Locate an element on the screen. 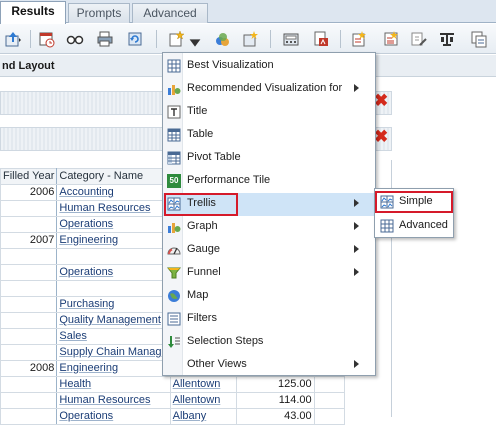 This screenshot has width=496, height=425. simple-trellis-icon is located at coordinates (387, 202).